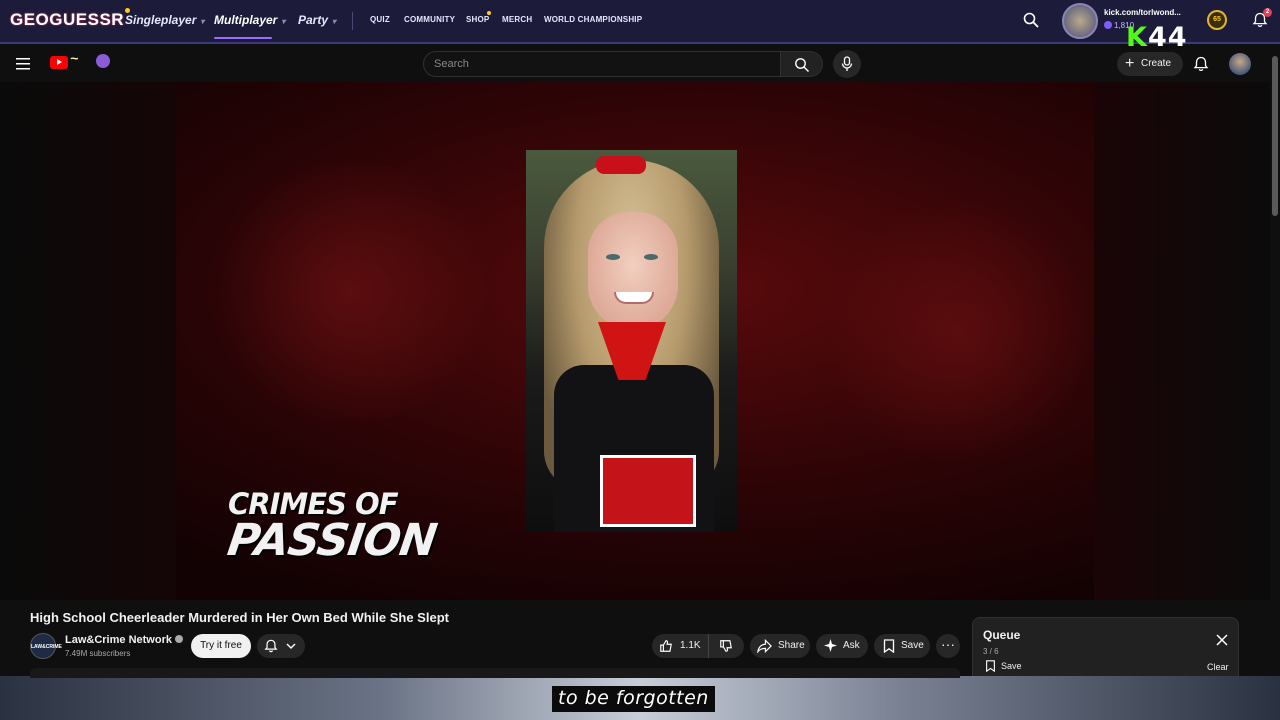 The height and width of the screenshot is (720, 1280). What do you see at coordinates (842, 646) in the screenshot?
I see `ask-button: Ask` at bounding box center [842, 646].